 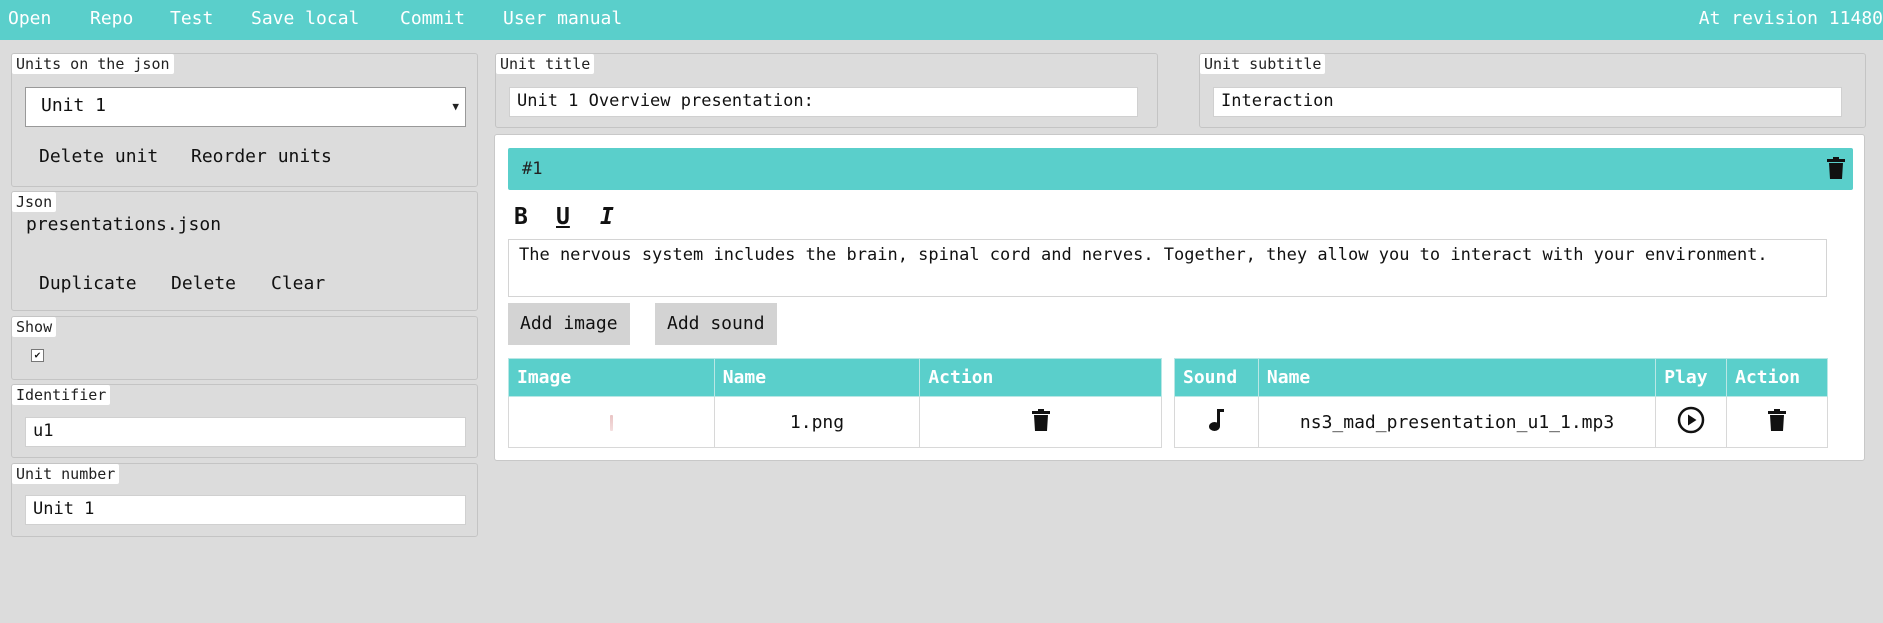 I want to click on units-panel-legend: Units on the json, so click(x=93, y=64).